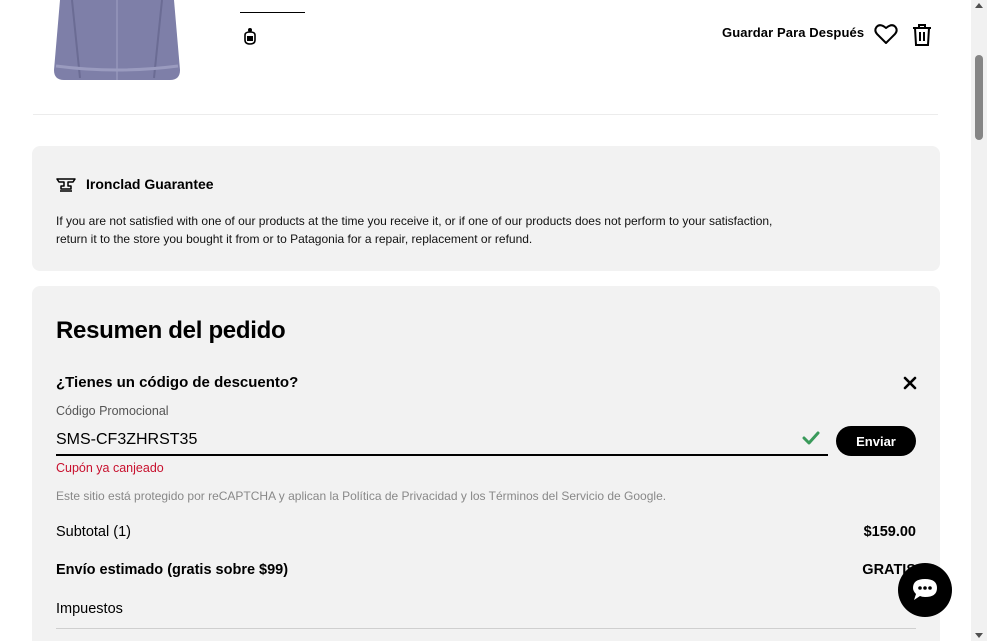 This screenshot has width=987, height=641. I want to click on scrollbar, so click(979, 320).